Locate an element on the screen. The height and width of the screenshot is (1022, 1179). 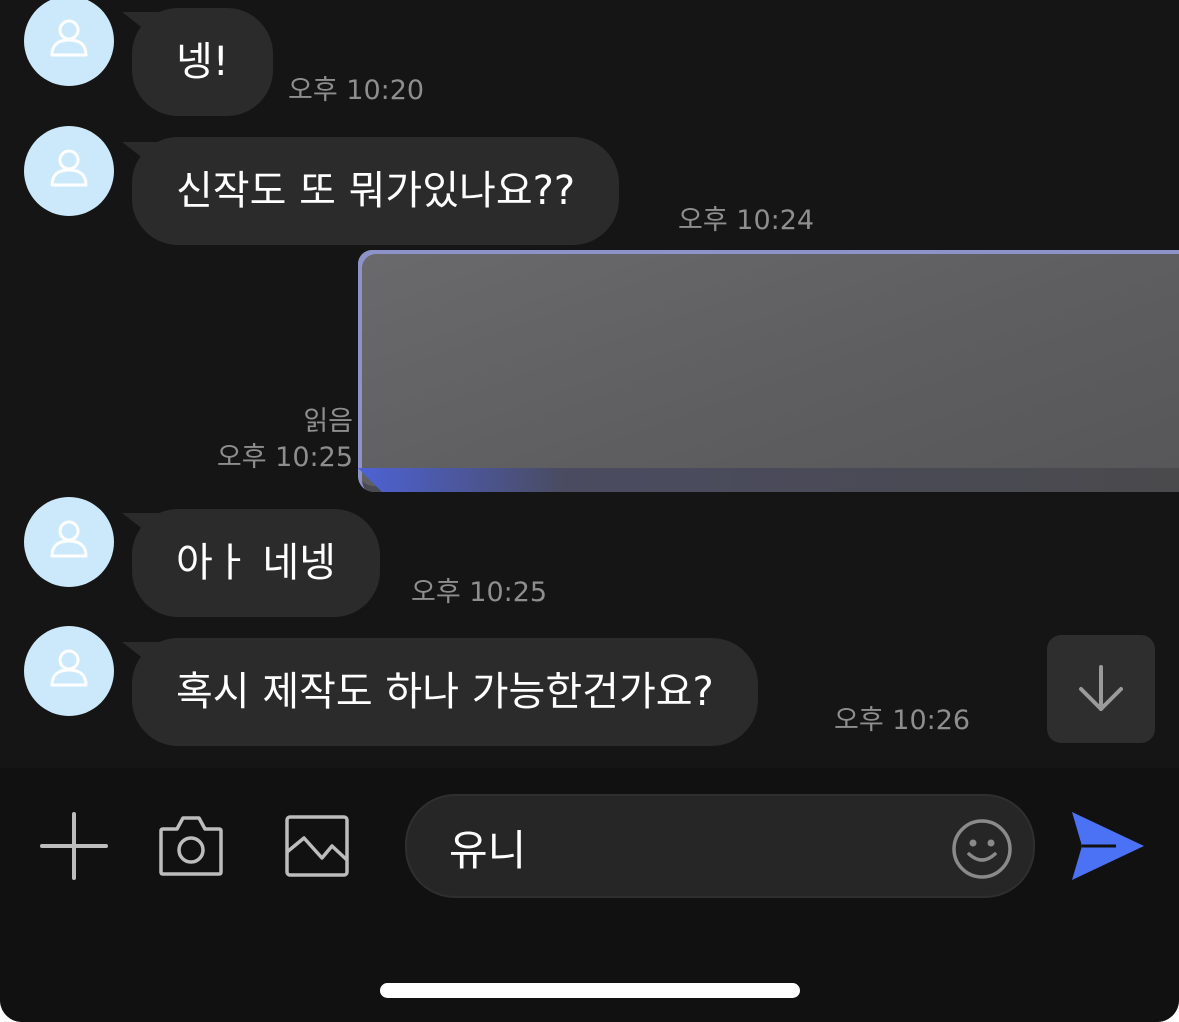
message-bubble: 혹시 제작도 하나 가능한건가요? is located at coordinates (445, 692).